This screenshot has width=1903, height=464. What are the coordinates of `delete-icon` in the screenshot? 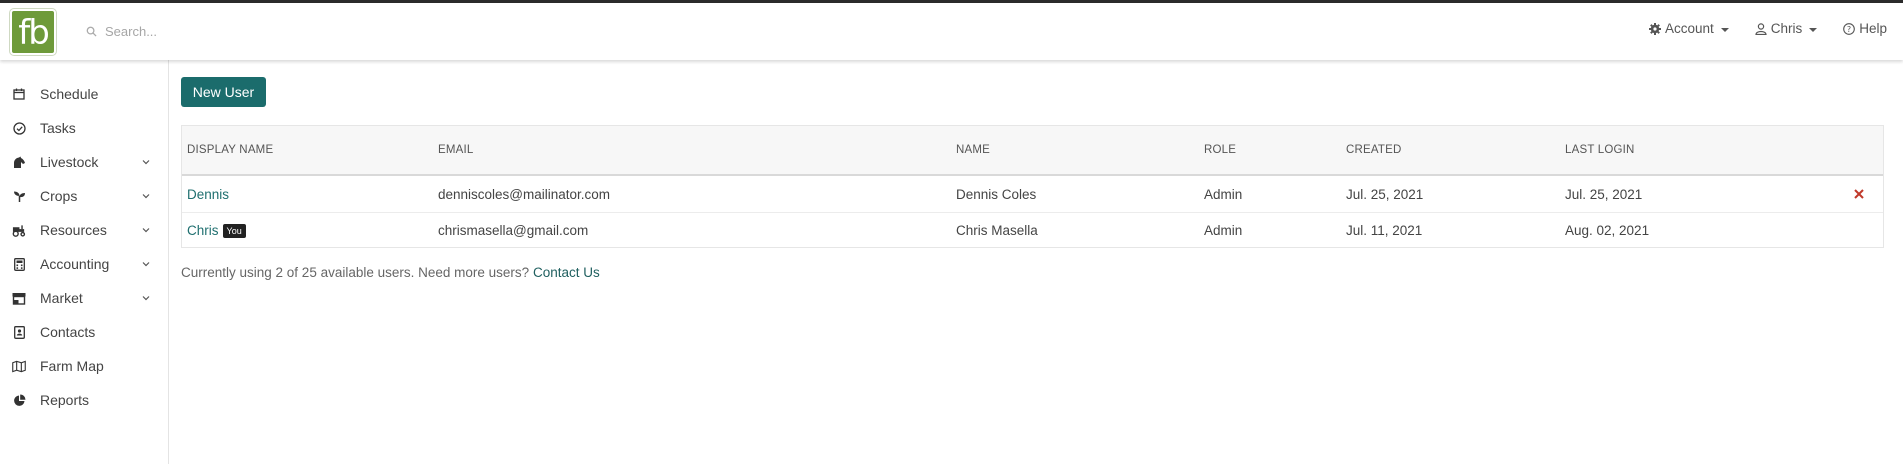 It's located at (1859, 194).